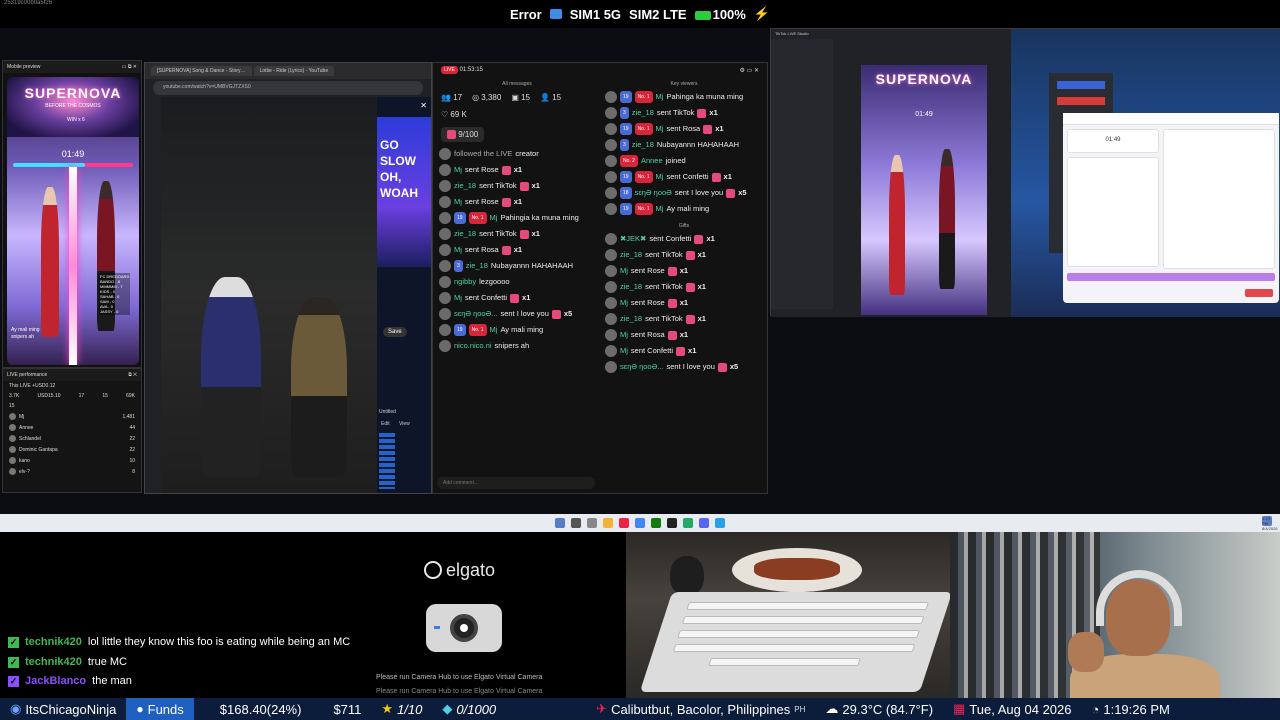 The height and width of the screenshot is (720, 1280). I want to click on gifts-header: Gifts, so click(684, 226).